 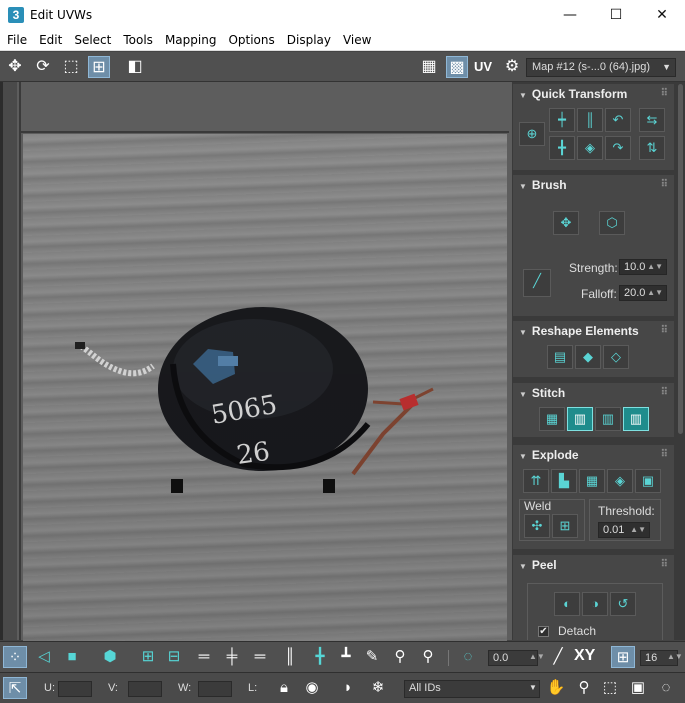 What do you see at coordinates (566, 223) in the screenshot?
I see `paint-move-icon: ✥` at bounding box center [566, 223].